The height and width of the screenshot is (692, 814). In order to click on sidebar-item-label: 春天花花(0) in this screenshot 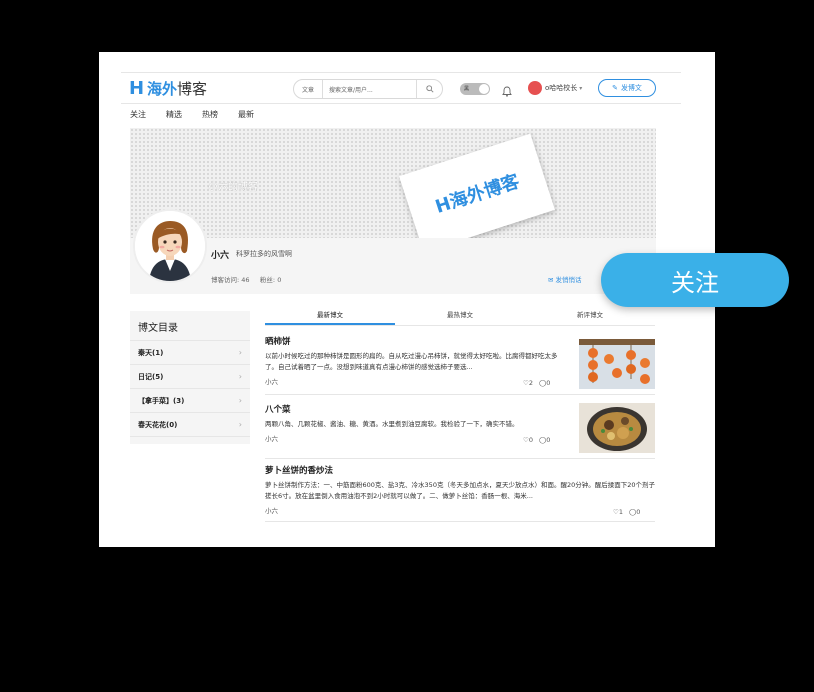, I will do `click(158, 424)`.